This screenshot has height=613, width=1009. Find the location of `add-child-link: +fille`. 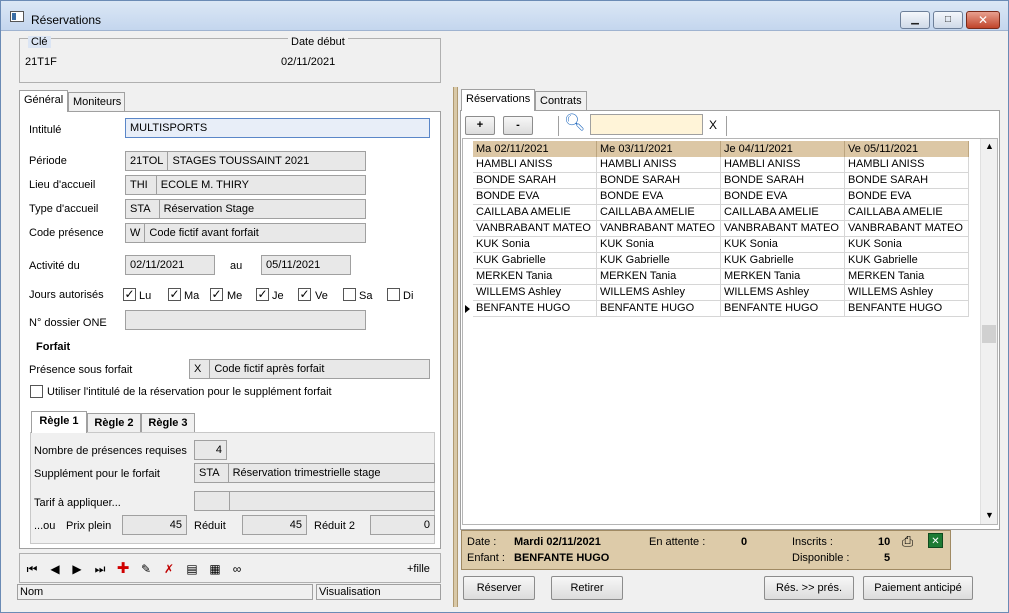

add-child-link: +fille is located at coordinates (418, 569).